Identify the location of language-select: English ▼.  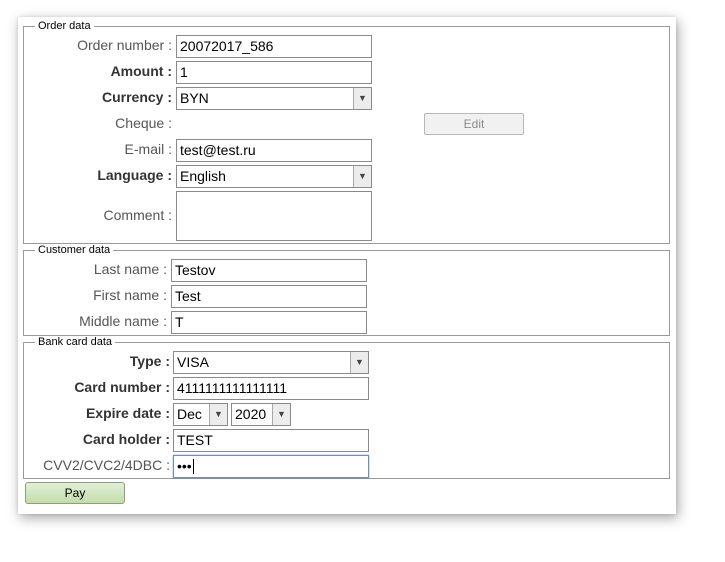
(274, 176).